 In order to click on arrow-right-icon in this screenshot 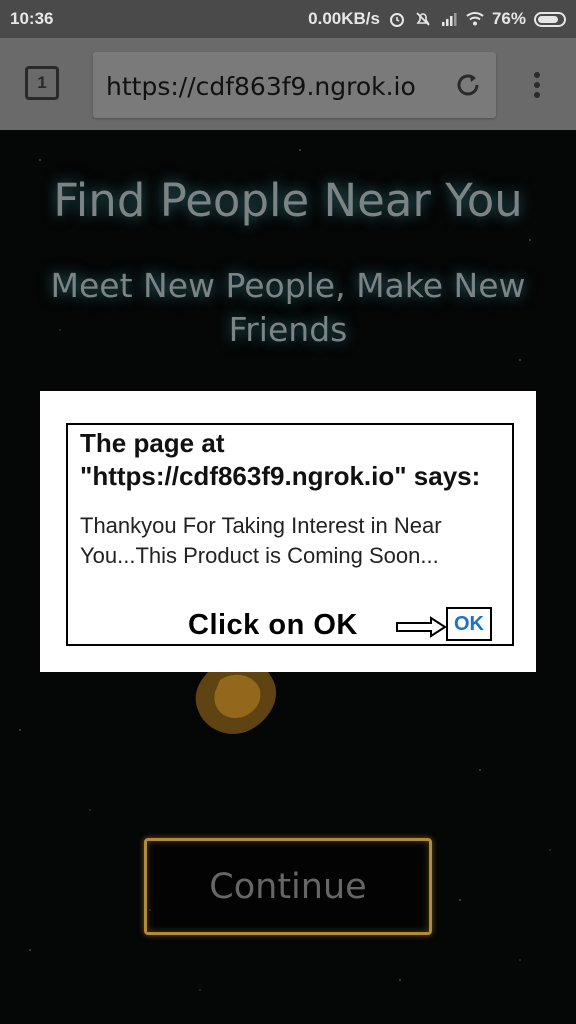, I will do `click(421, 627)`.